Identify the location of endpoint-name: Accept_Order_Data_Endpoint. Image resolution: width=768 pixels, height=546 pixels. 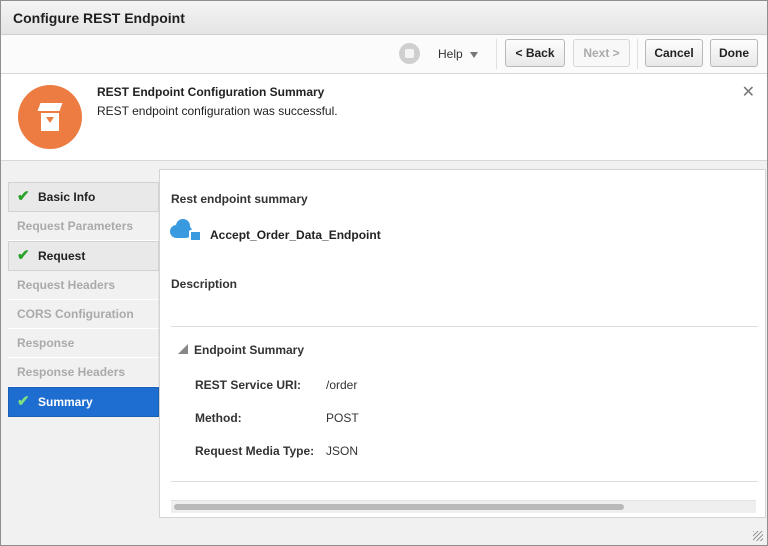
(295, 235).